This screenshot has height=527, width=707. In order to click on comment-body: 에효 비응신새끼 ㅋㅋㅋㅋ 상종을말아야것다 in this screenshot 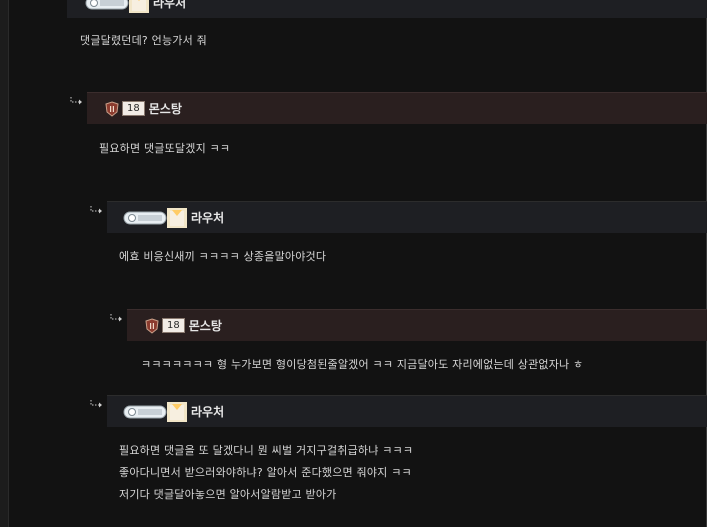, I will do `click(223, 256)`.